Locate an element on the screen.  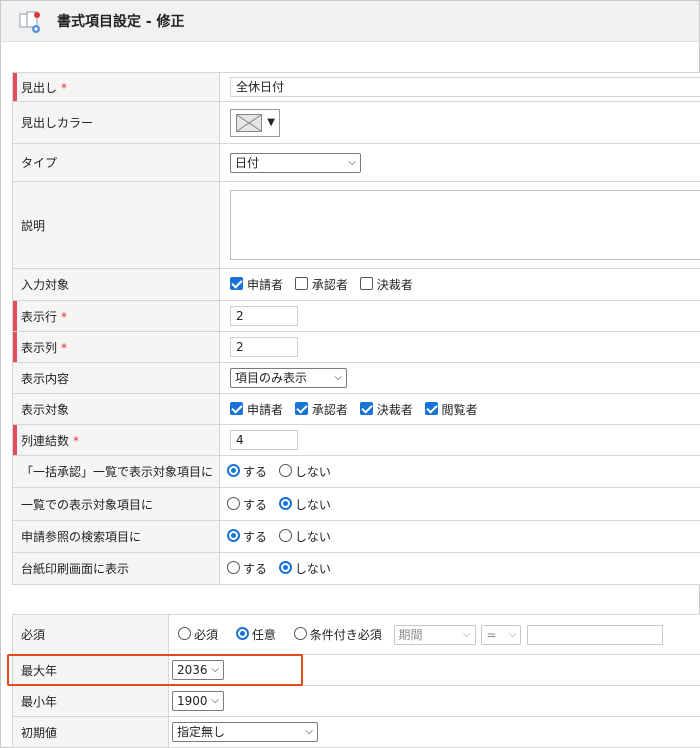
display-target-label: 表示対象 is located at coordinates (116, 409).